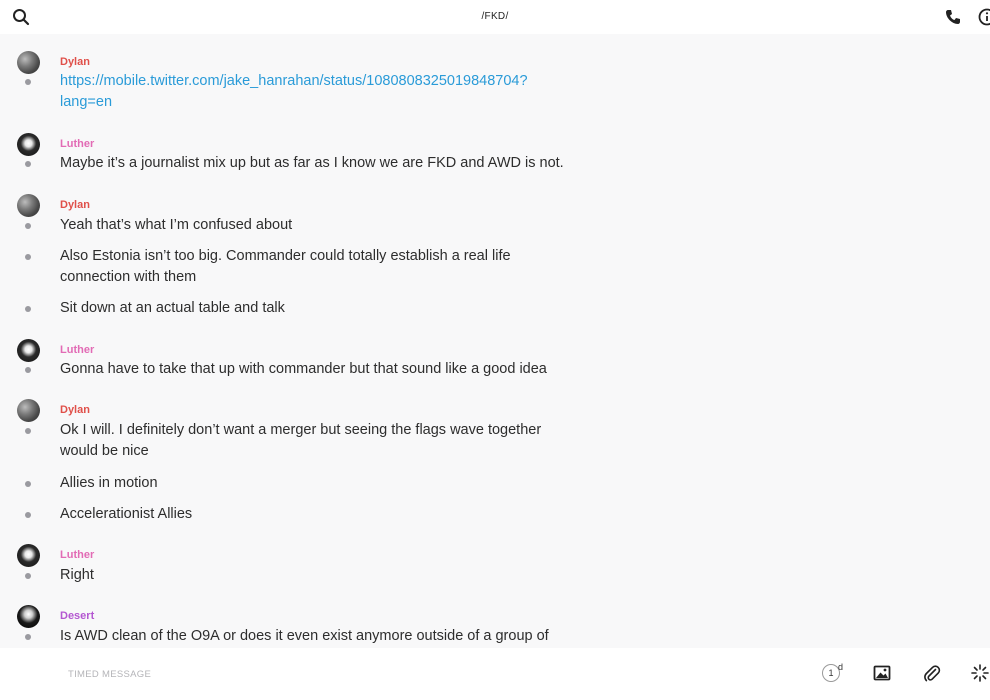 Image resolution: width=990 pixels, height=700 pixels. Describe the element at coordinates (109, 674) in the screenshot. I see `message-input: TIMED MESSAGE` at that location.